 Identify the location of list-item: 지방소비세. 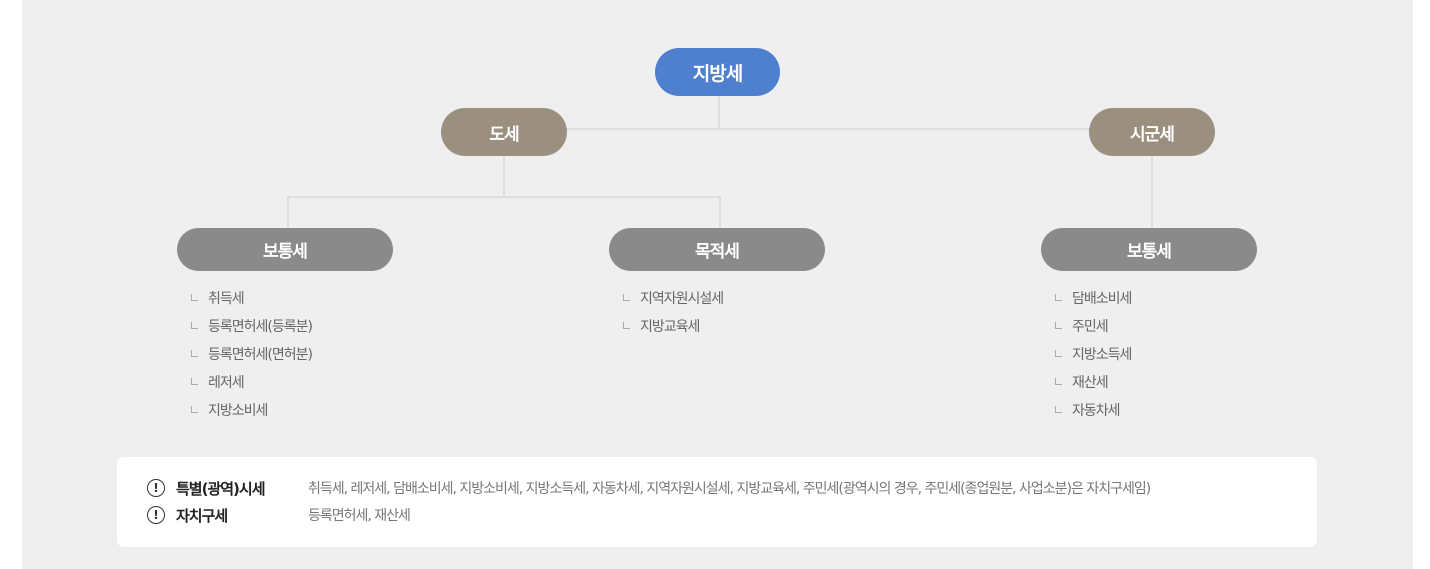
(251, 411).